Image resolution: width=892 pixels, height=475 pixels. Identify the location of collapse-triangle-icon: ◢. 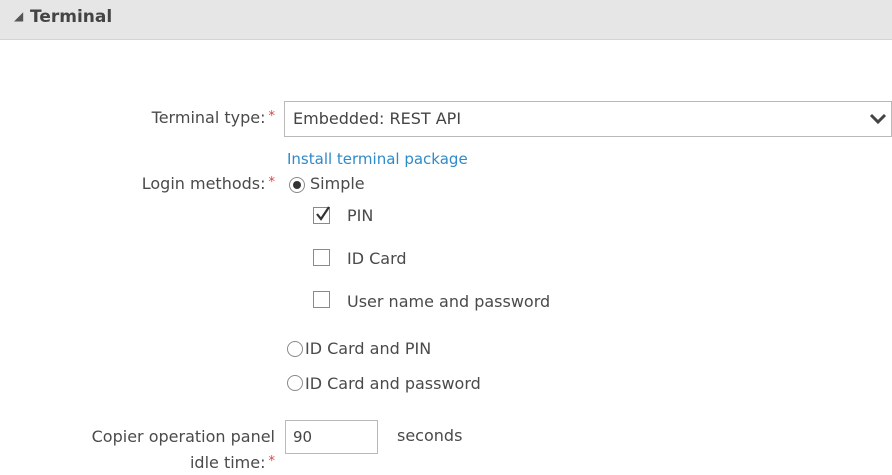
(18, 16).